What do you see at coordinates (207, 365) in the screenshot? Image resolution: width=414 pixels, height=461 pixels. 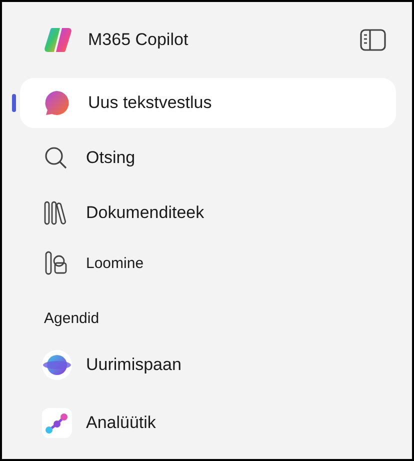 I see `agent-item: Uurimispaan` at bounding box center [207, 365].